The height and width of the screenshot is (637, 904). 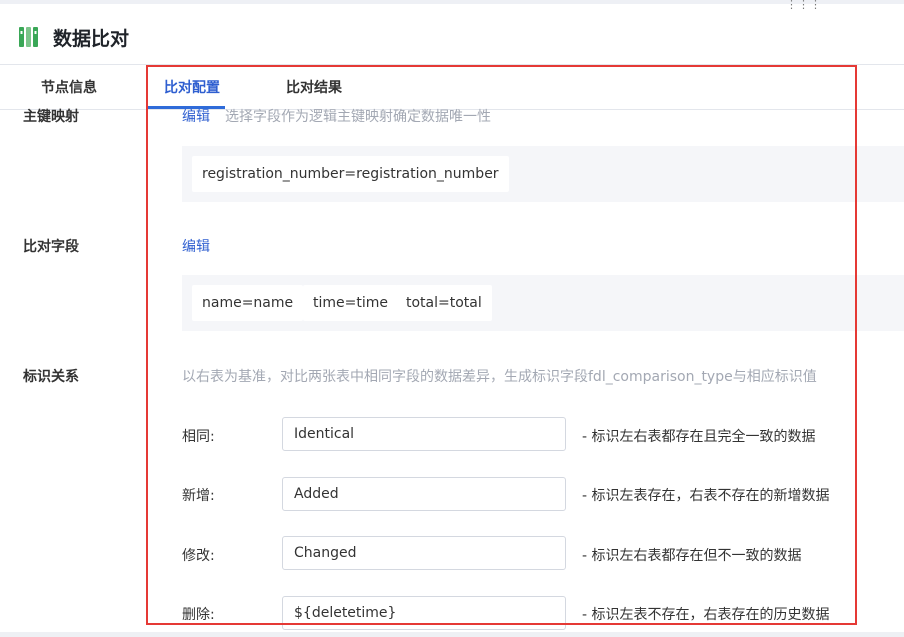 What do you see at coordinates (706, 496) in the screenshot?
I see `added-desc: - 标识左表存在，右表不存在的新增数据` at bounding box center [706, 496].